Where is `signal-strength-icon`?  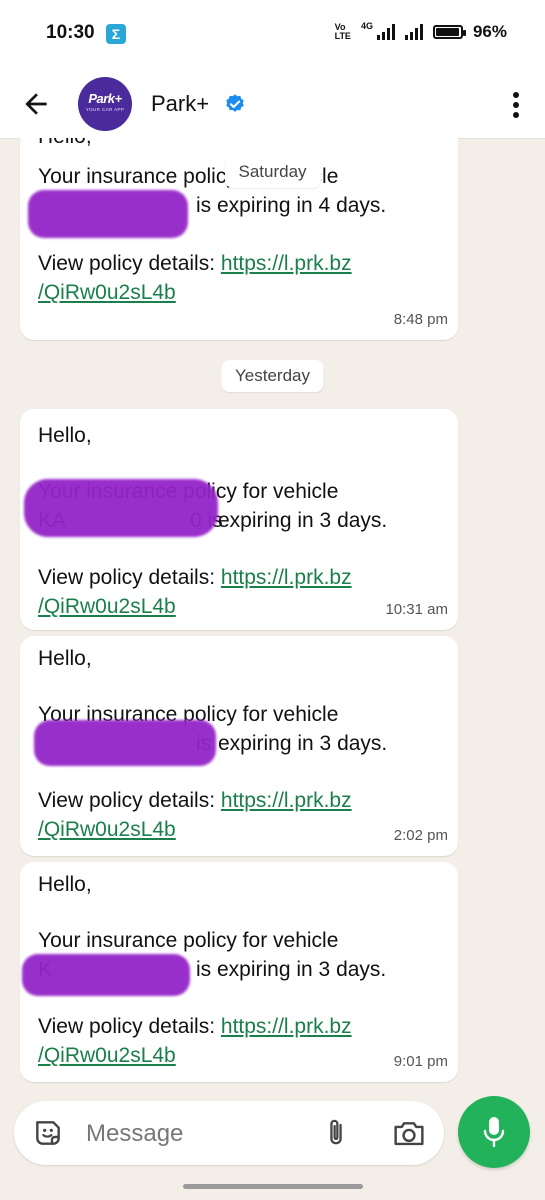
signal-strength-icon is located at coordinates (385, 32).